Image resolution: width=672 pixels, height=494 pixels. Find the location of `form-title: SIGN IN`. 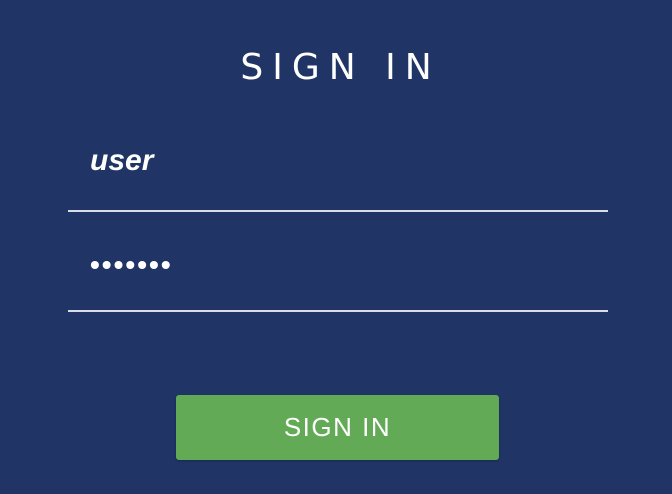

form-title: SIGN IN is located at coordinates (340, 67).